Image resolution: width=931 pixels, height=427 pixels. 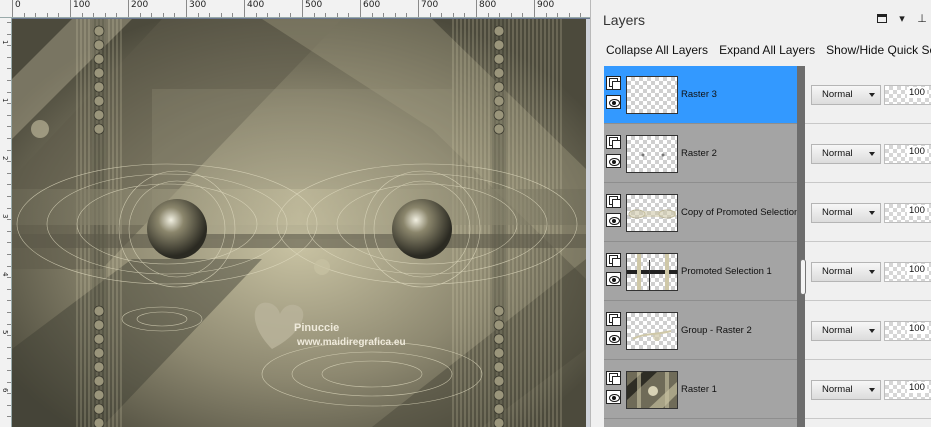 I want to click on layer-row: Promoted Selection 1 Normal 100, so click(x=767, y=272).